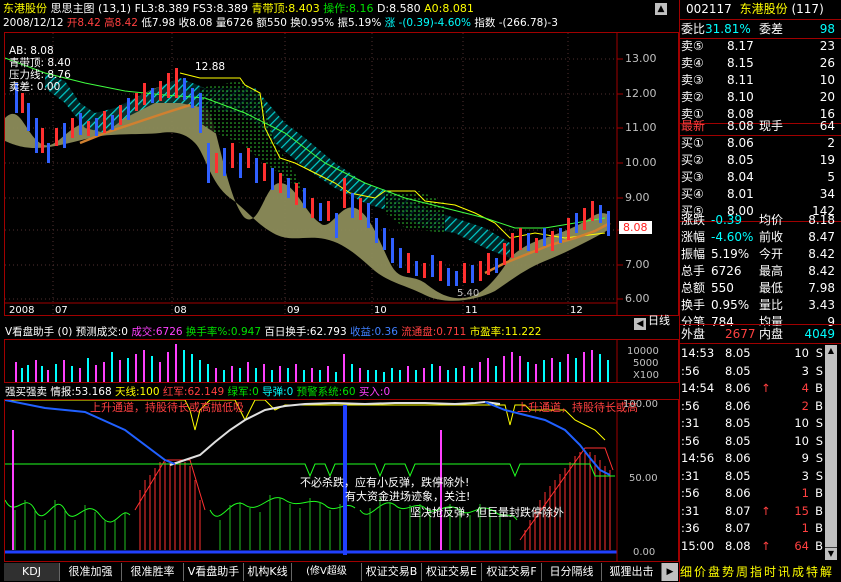  Describe the element at coordinates (659, 320) in the screenshot. I see `period-label: 日线` at that location.